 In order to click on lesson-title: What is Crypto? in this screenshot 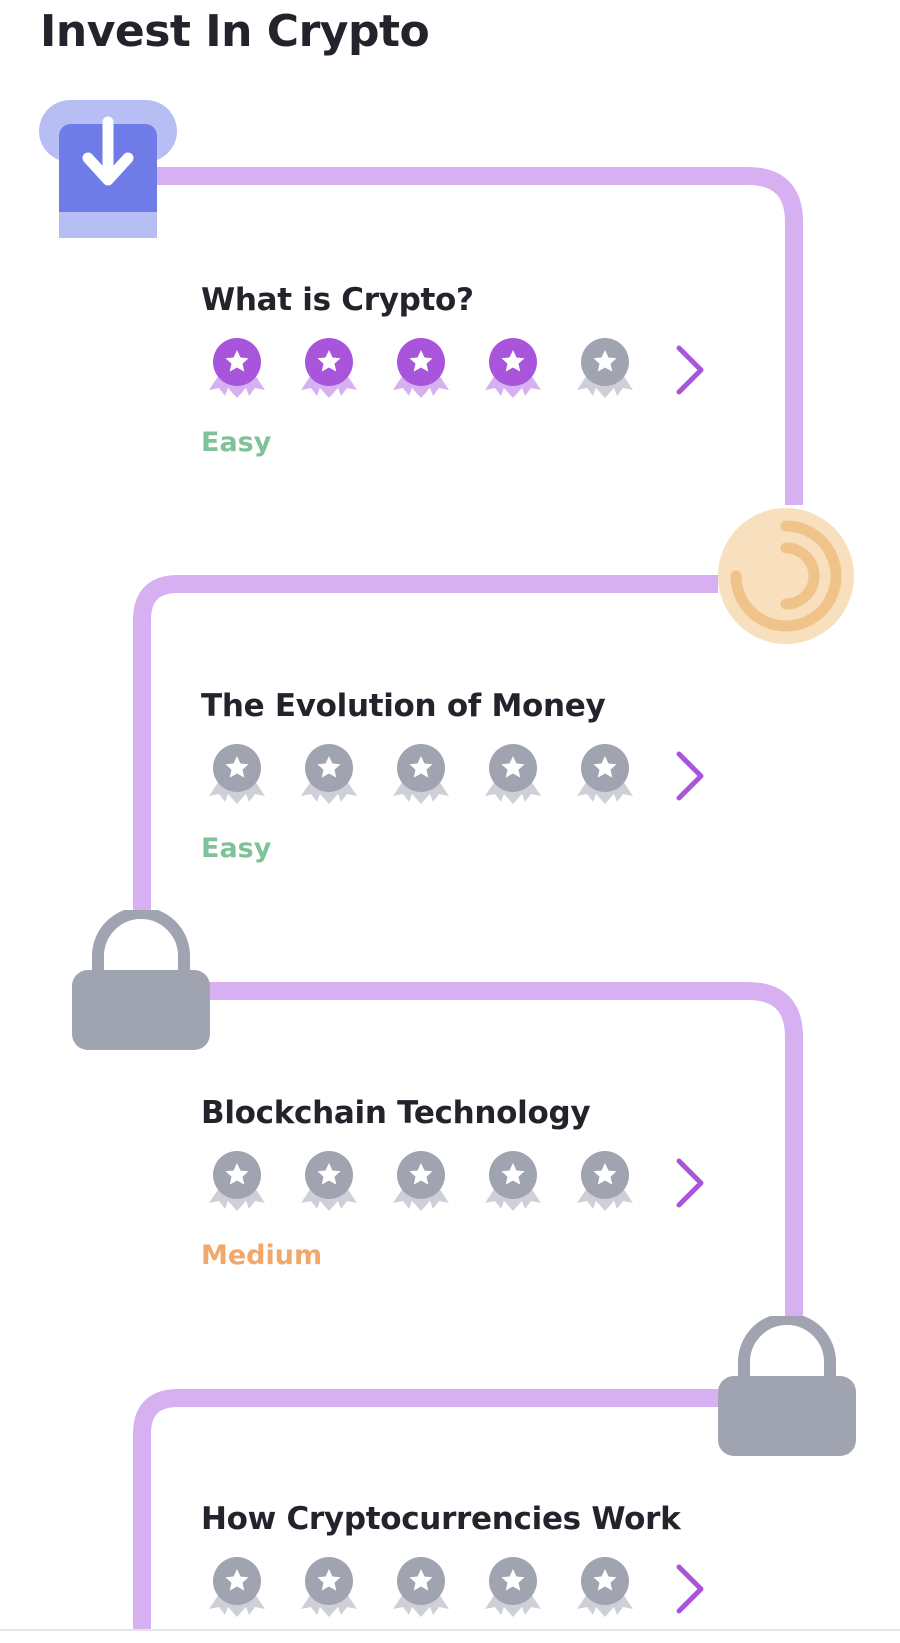, I will do `click(337, 300)`.